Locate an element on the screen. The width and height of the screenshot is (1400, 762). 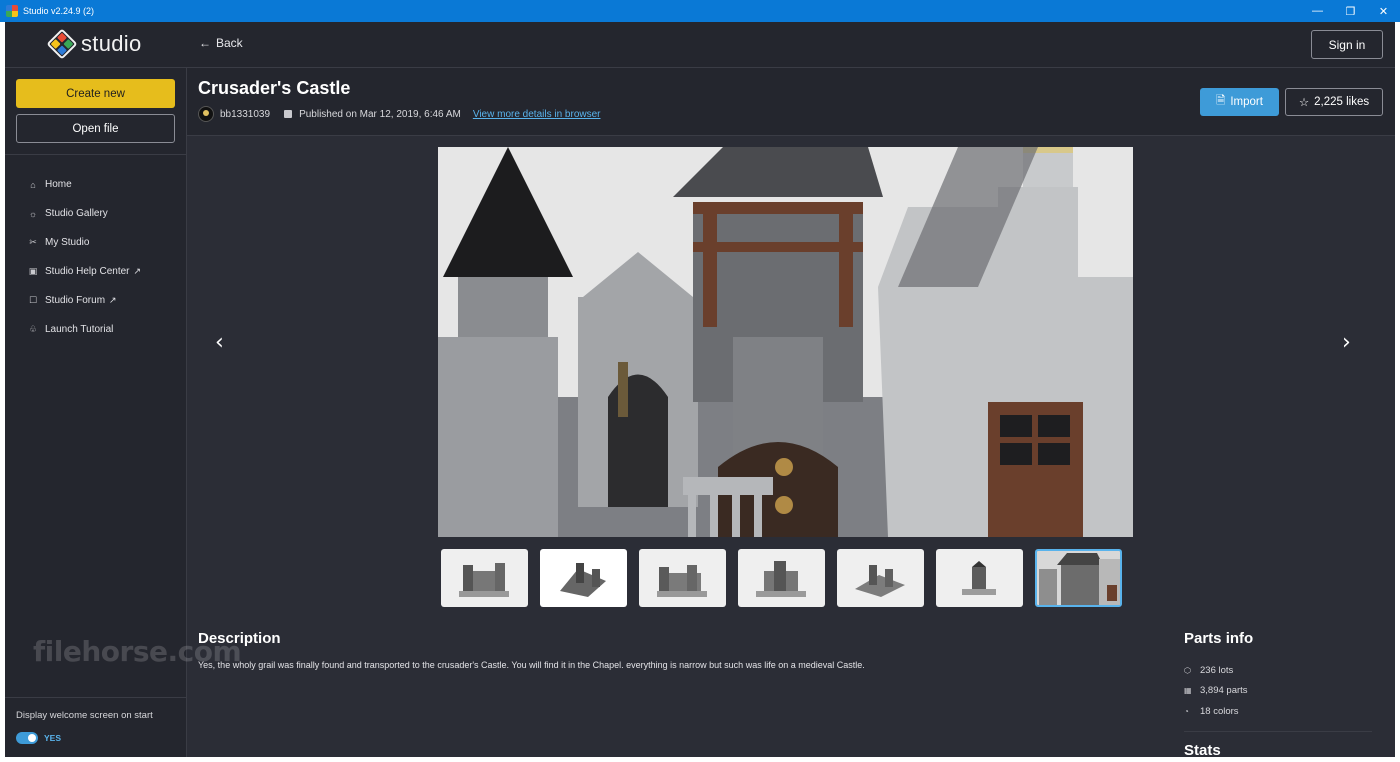
sidebar-divider is located at coordinates (96, 154).